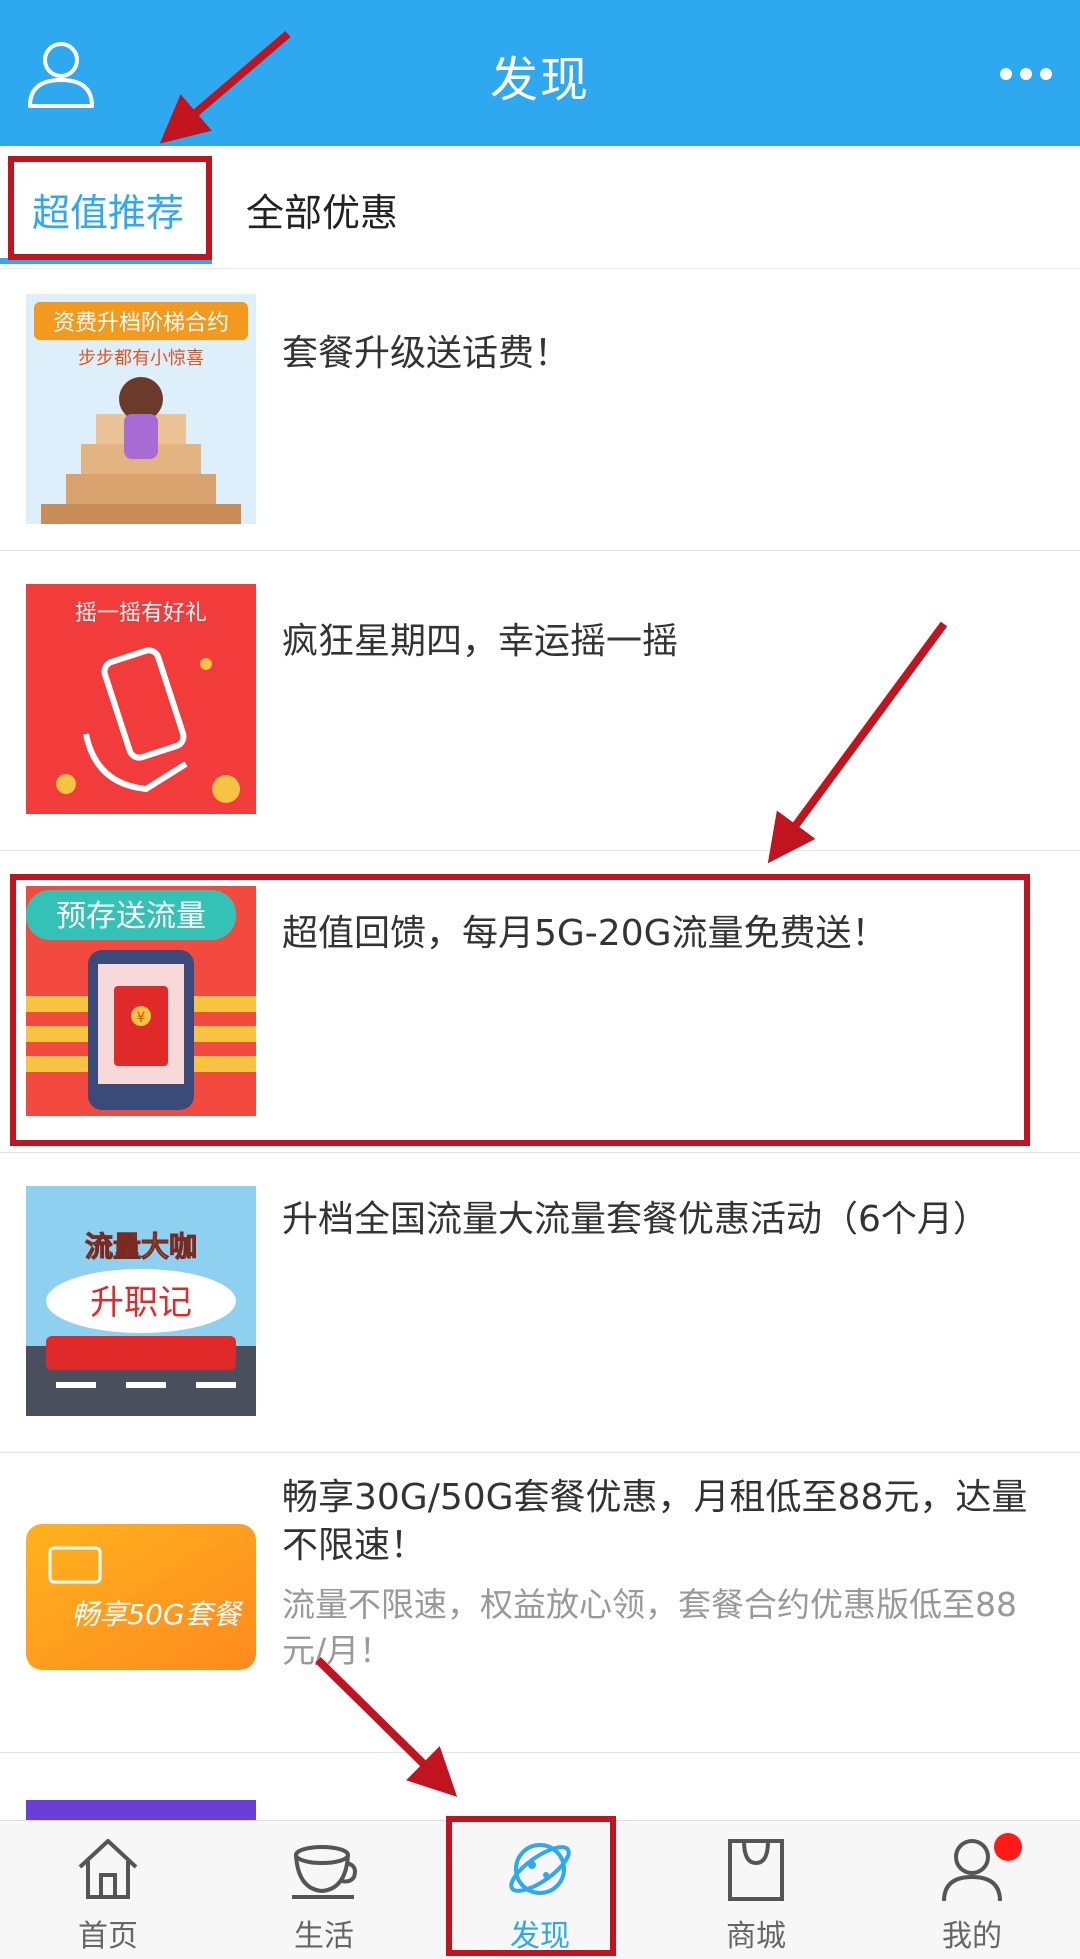 This screenshot has height=1959, width=1080. Describe the element at coordinates (756, 1870) in the screenshot. I see `shopping-bag-icon` at that location.